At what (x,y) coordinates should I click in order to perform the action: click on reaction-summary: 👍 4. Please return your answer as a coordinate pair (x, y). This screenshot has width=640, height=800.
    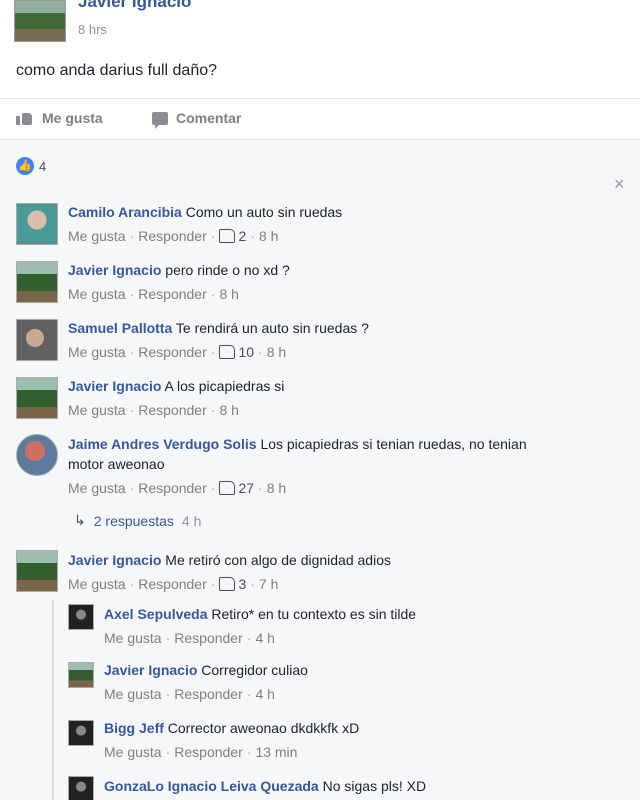
    Looking at the image, I should click on (31, 166).